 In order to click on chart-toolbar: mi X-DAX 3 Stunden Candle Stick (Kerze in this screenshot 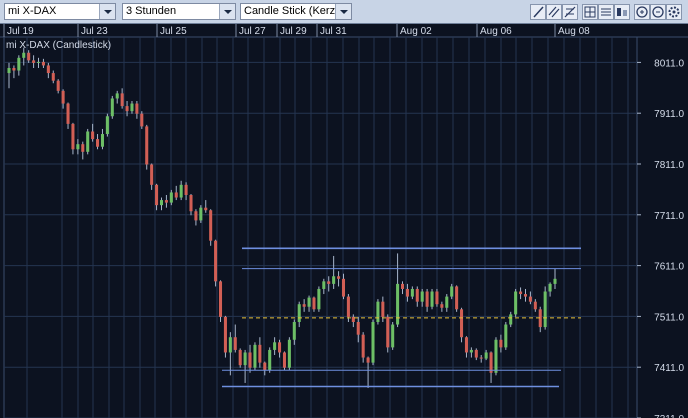, I will do `click(344, 12)`.